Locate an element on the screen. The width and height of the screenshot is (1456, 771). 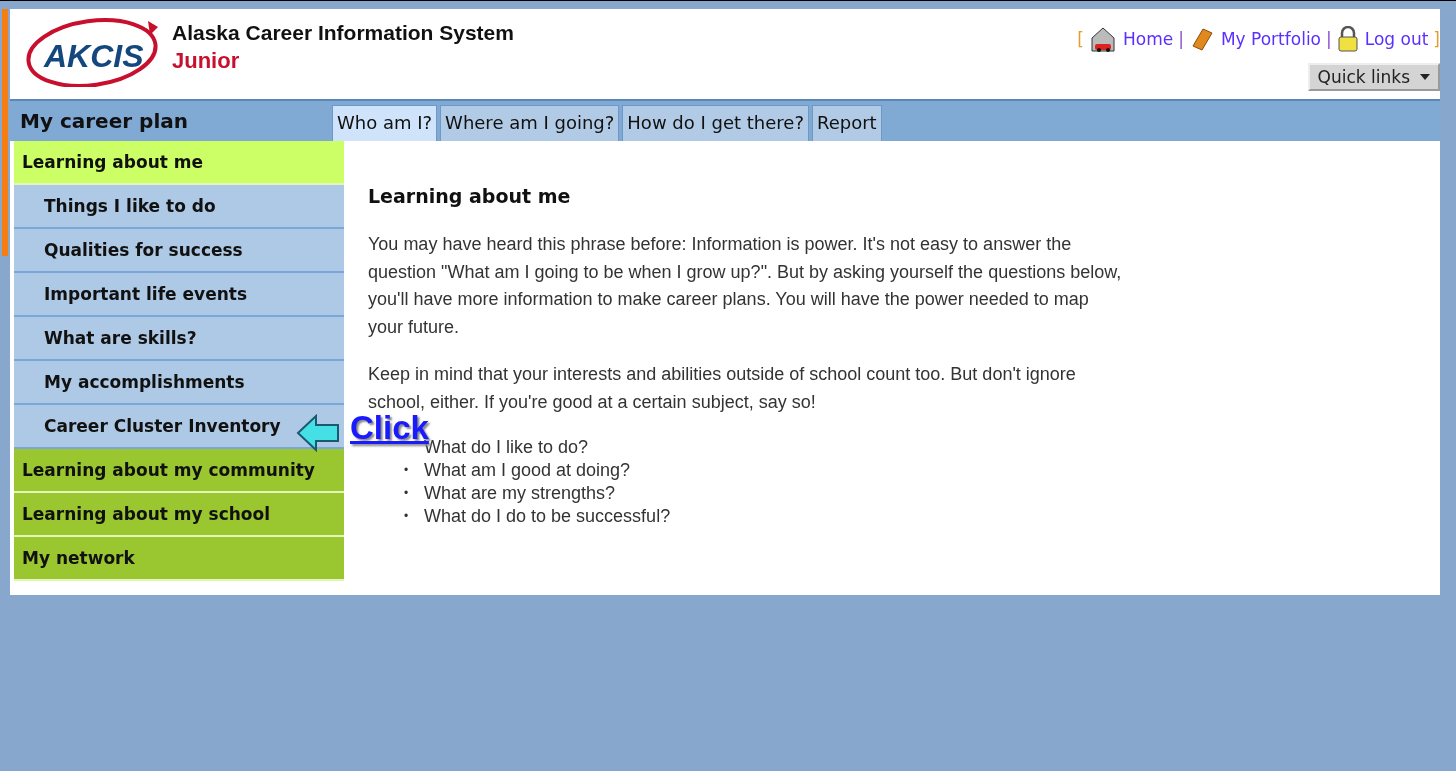
sidebar-item: Qualities for success is located at coordinates (179, 251).